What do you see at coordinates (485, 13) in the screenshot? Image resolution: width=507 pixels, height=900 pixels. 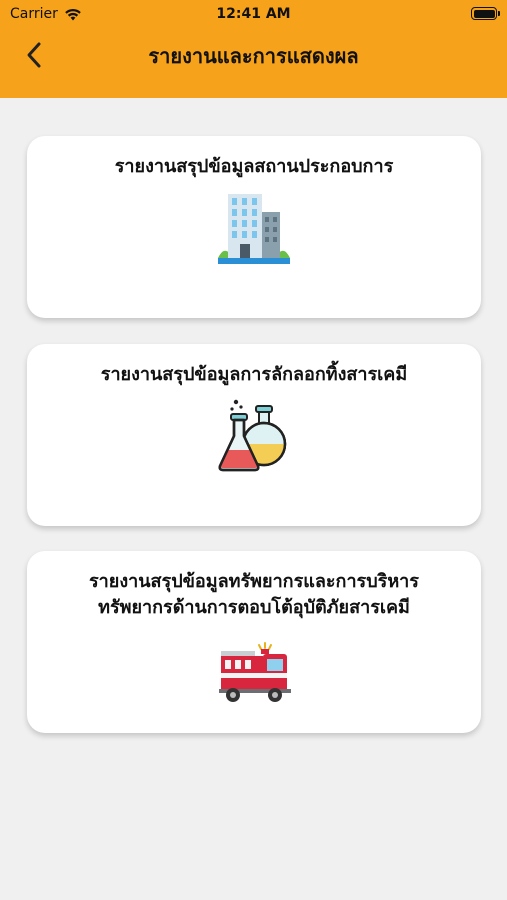 I see `battery-icon` at bounding box center [485, 13].